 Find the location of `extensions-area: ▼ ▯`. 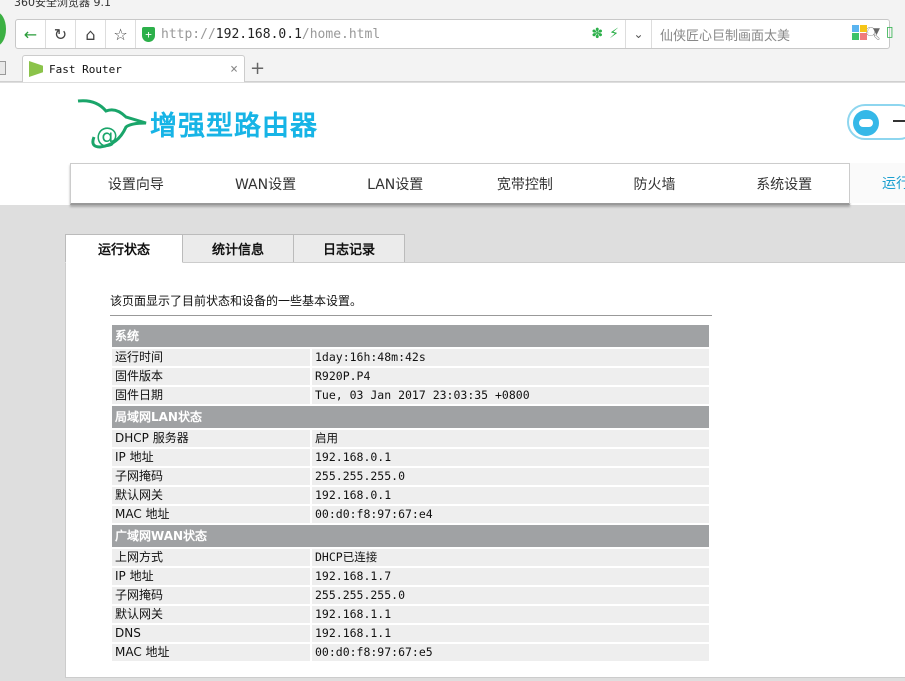

extensions-area: ▼ ▯ is located at coordinates (873, 32).